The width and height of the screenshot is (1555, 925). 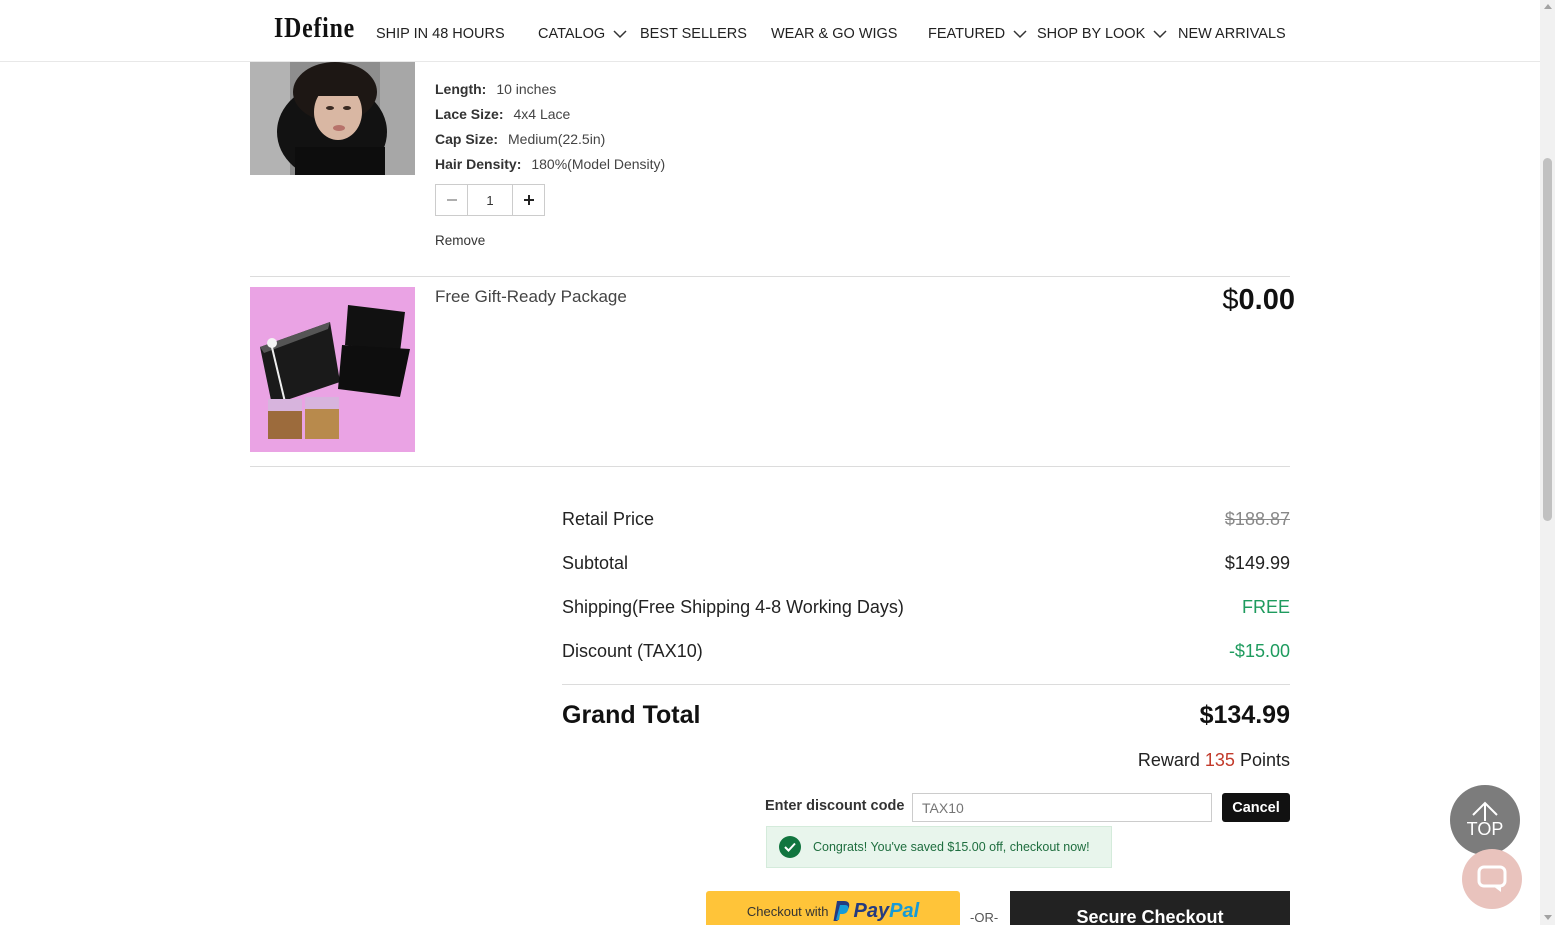 What do you see at coordinates (1265, 607) in the screenshot?
I see `shipping-value: FREE` at bounding box center [1265, 607].